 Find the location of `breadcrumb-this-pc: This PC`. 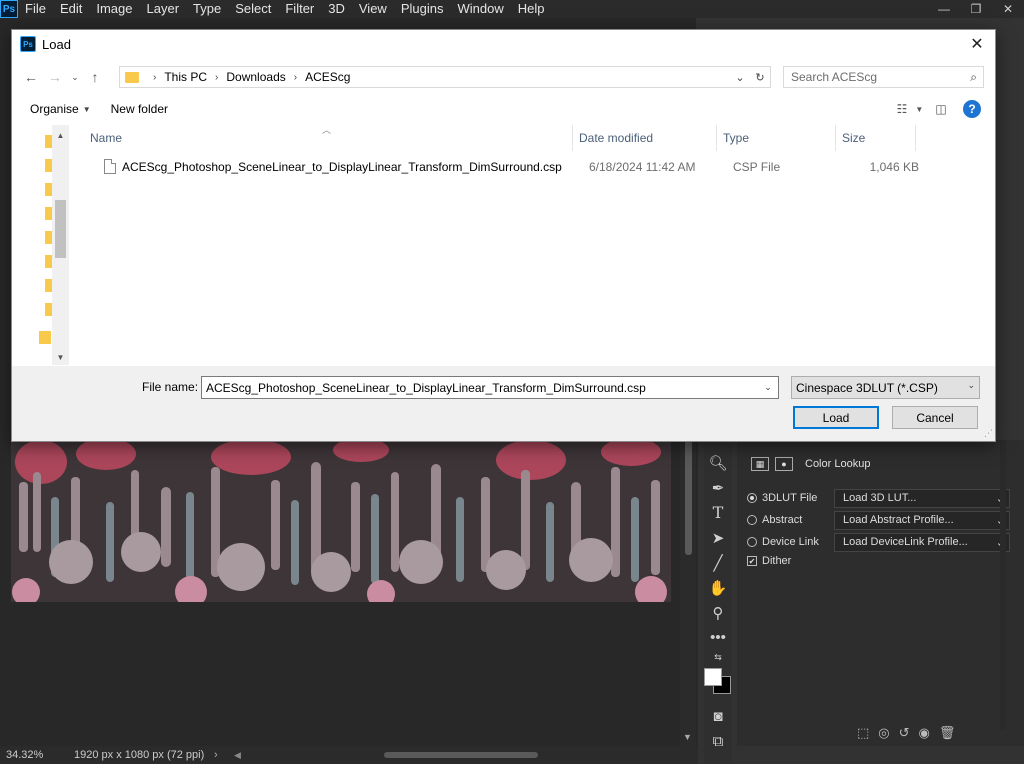

breadcrumb-this-pc: This PC is located at coordinates (185, 77).